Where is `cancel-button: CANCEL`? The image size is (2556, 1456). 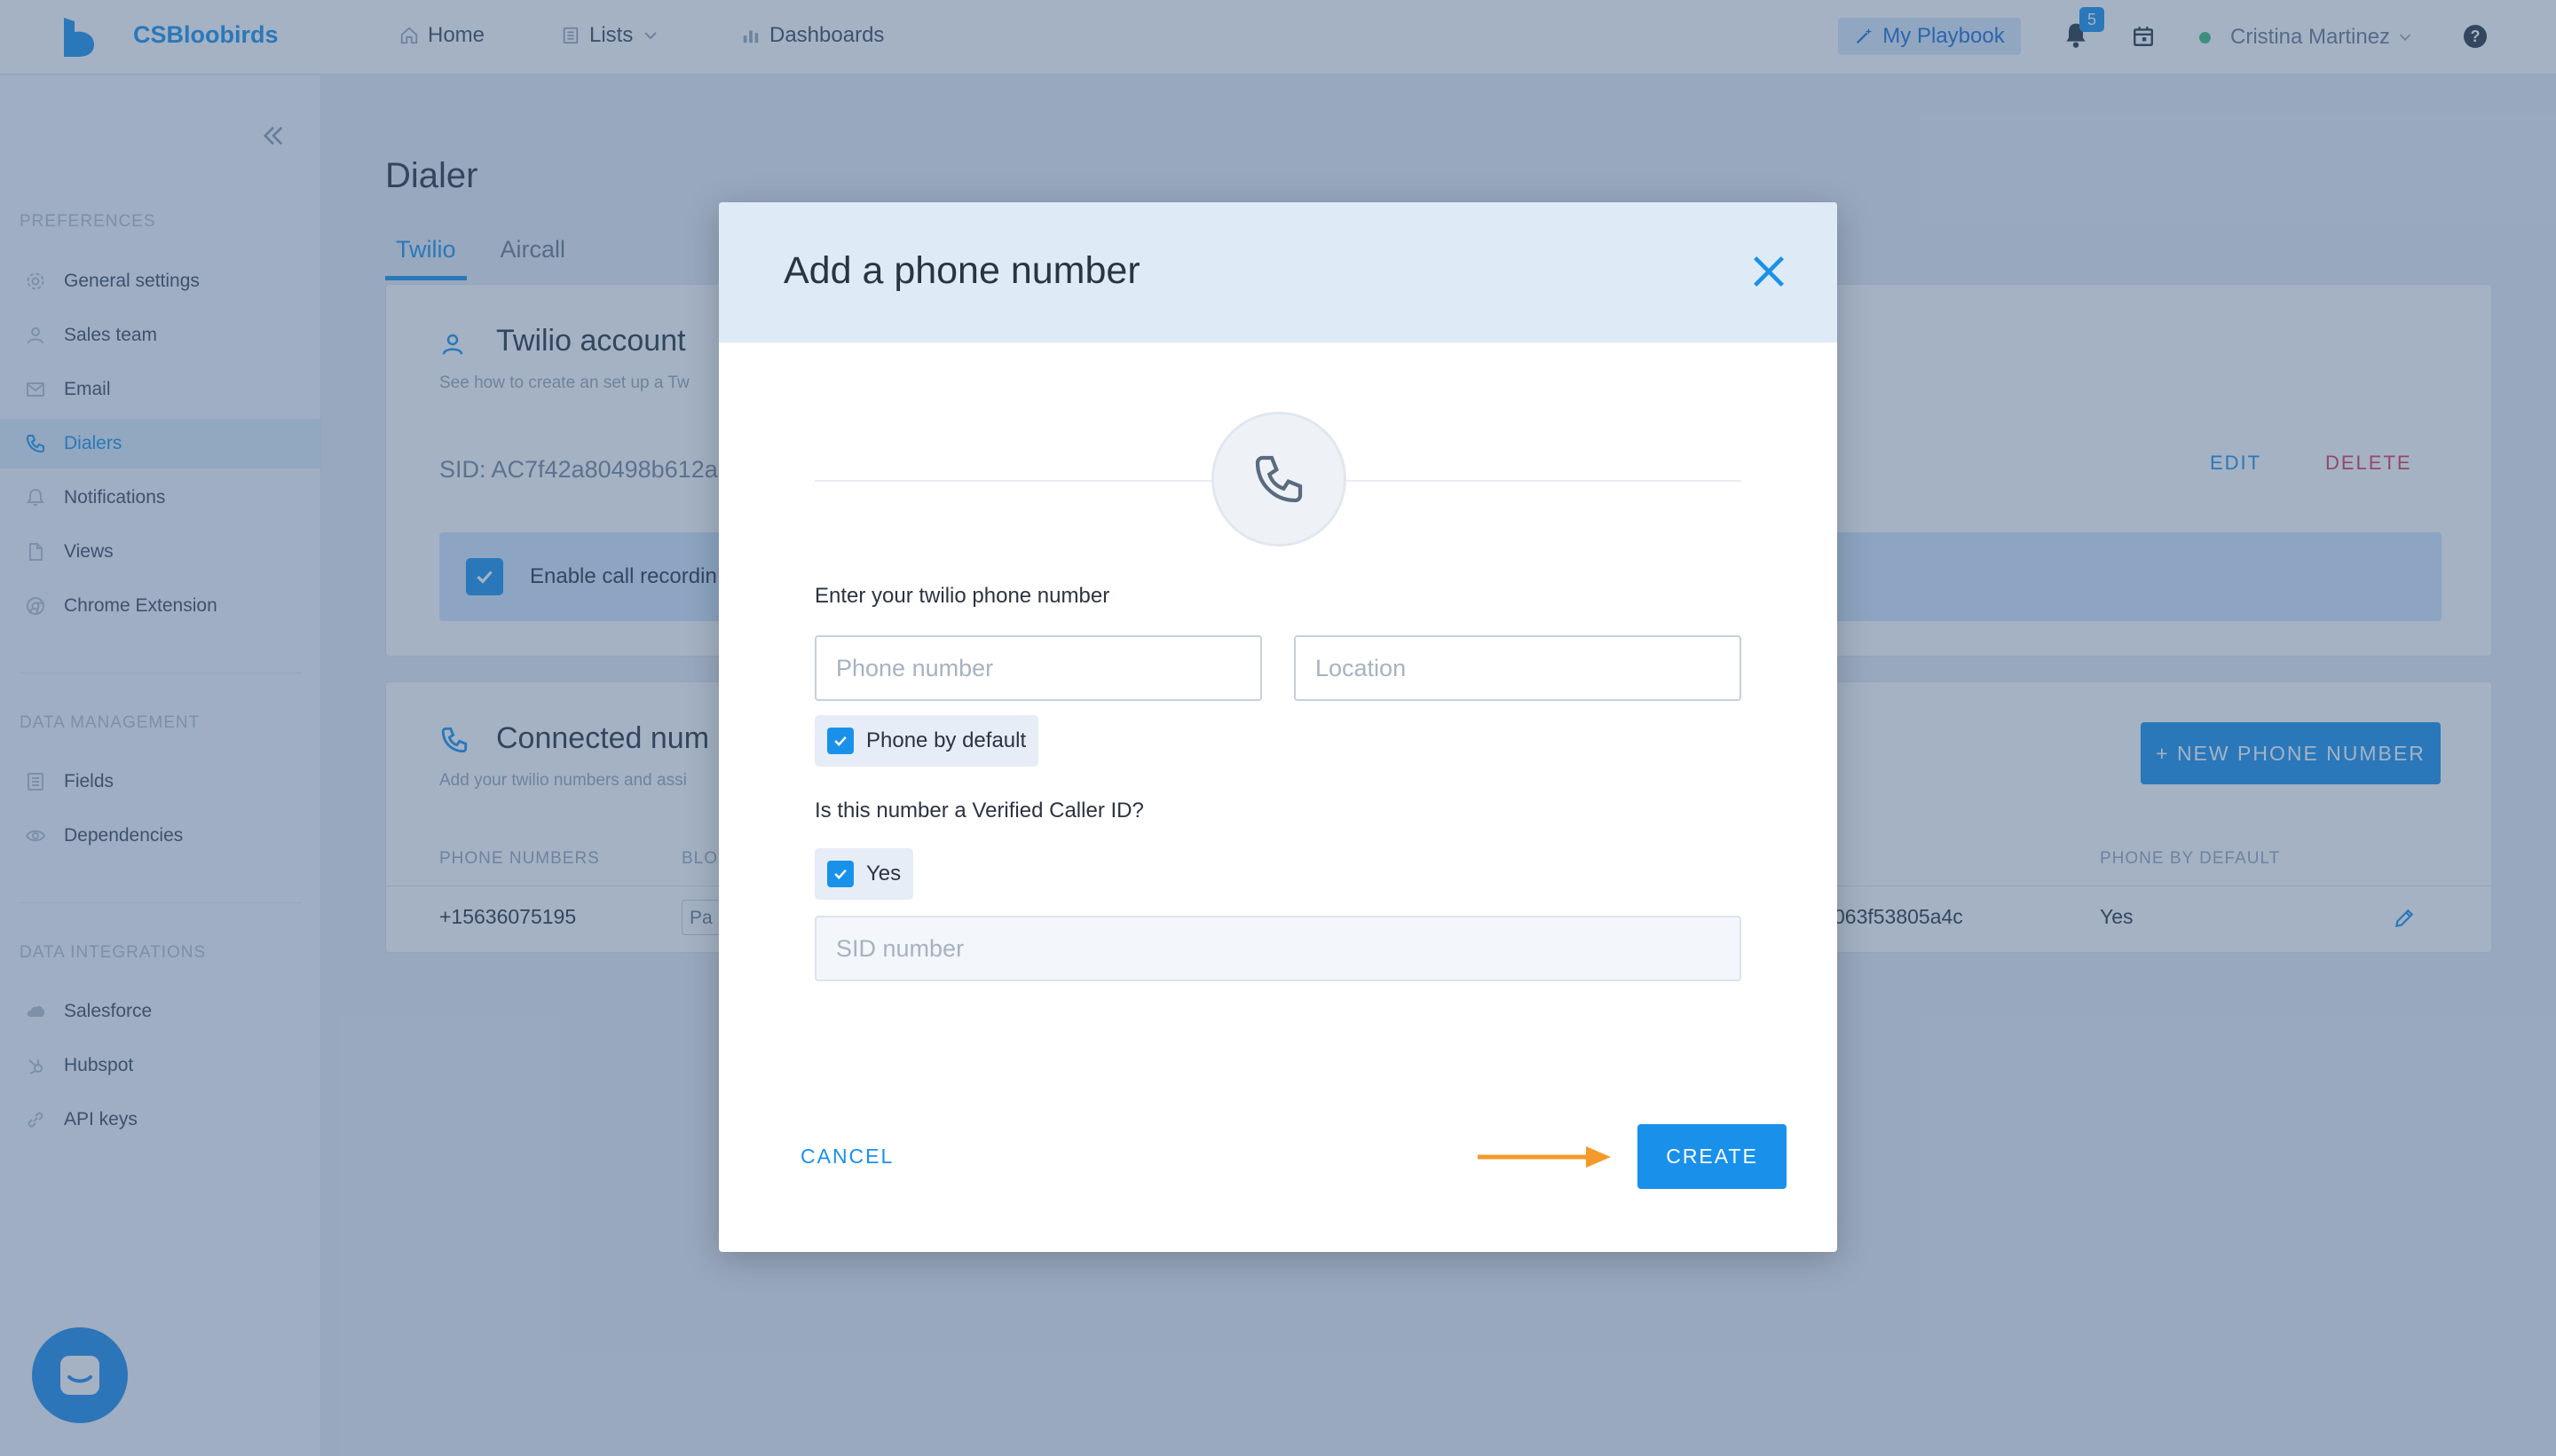 cancel-button: CANCEL is located at coordinates (847, 1157).